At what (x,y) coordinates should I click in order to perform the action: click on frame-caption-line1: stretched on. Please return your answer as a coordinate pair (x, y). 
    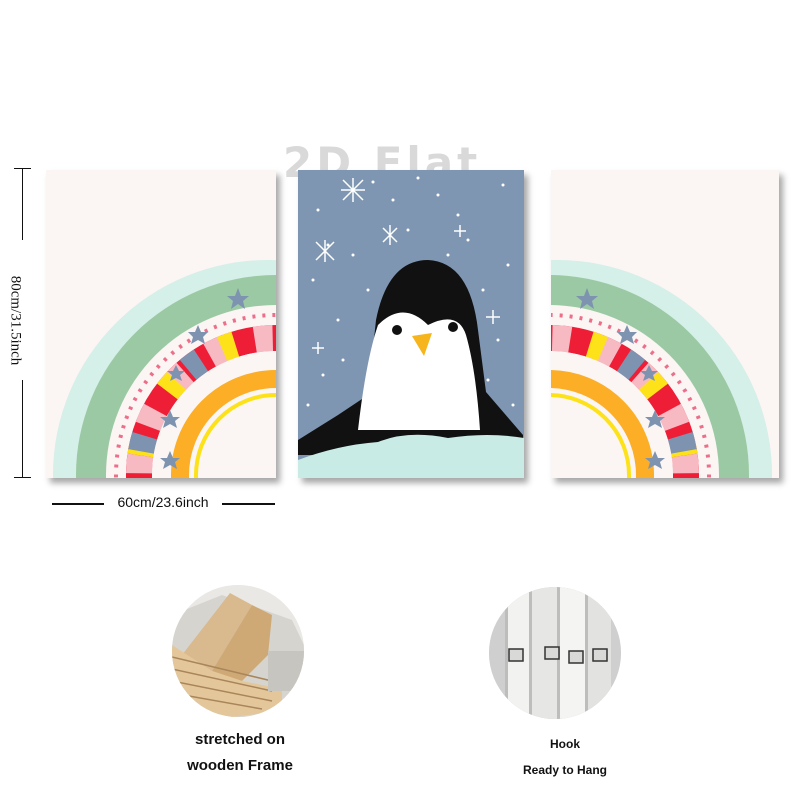
    Looking at the image, I should click on (239, 739).